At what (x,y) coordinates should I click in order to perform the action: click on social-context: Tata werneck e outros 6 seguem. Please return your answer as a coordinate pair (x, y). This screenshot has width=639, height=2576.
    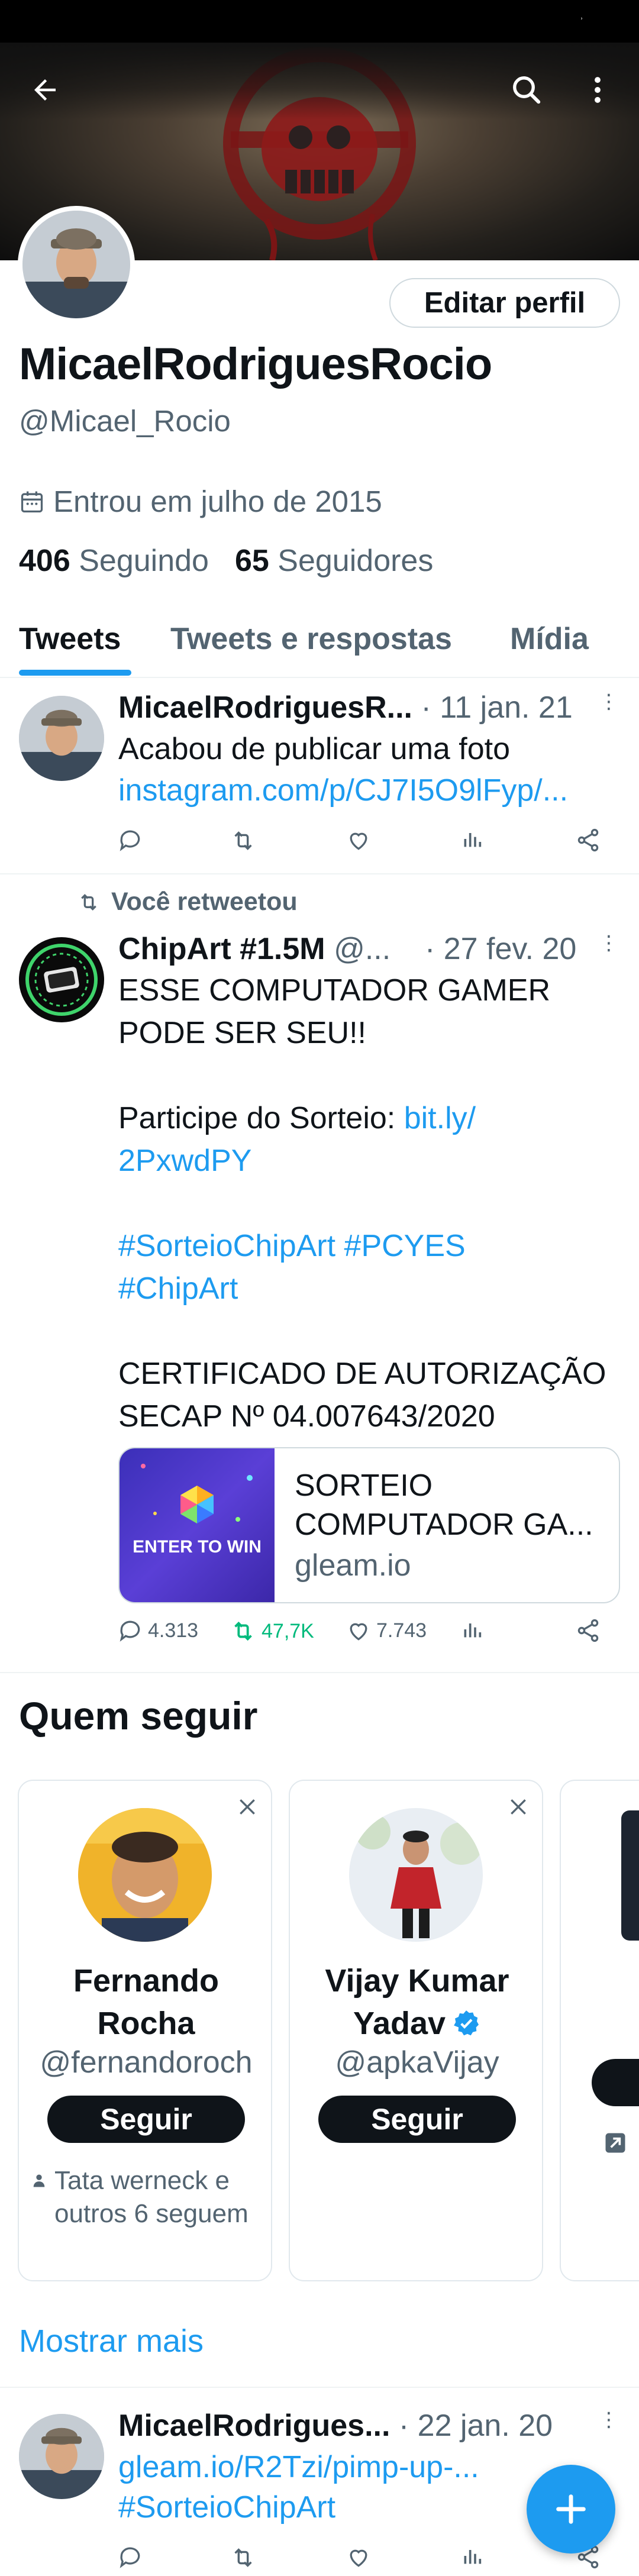
    Looking at the image, I should click on (149, 2197).